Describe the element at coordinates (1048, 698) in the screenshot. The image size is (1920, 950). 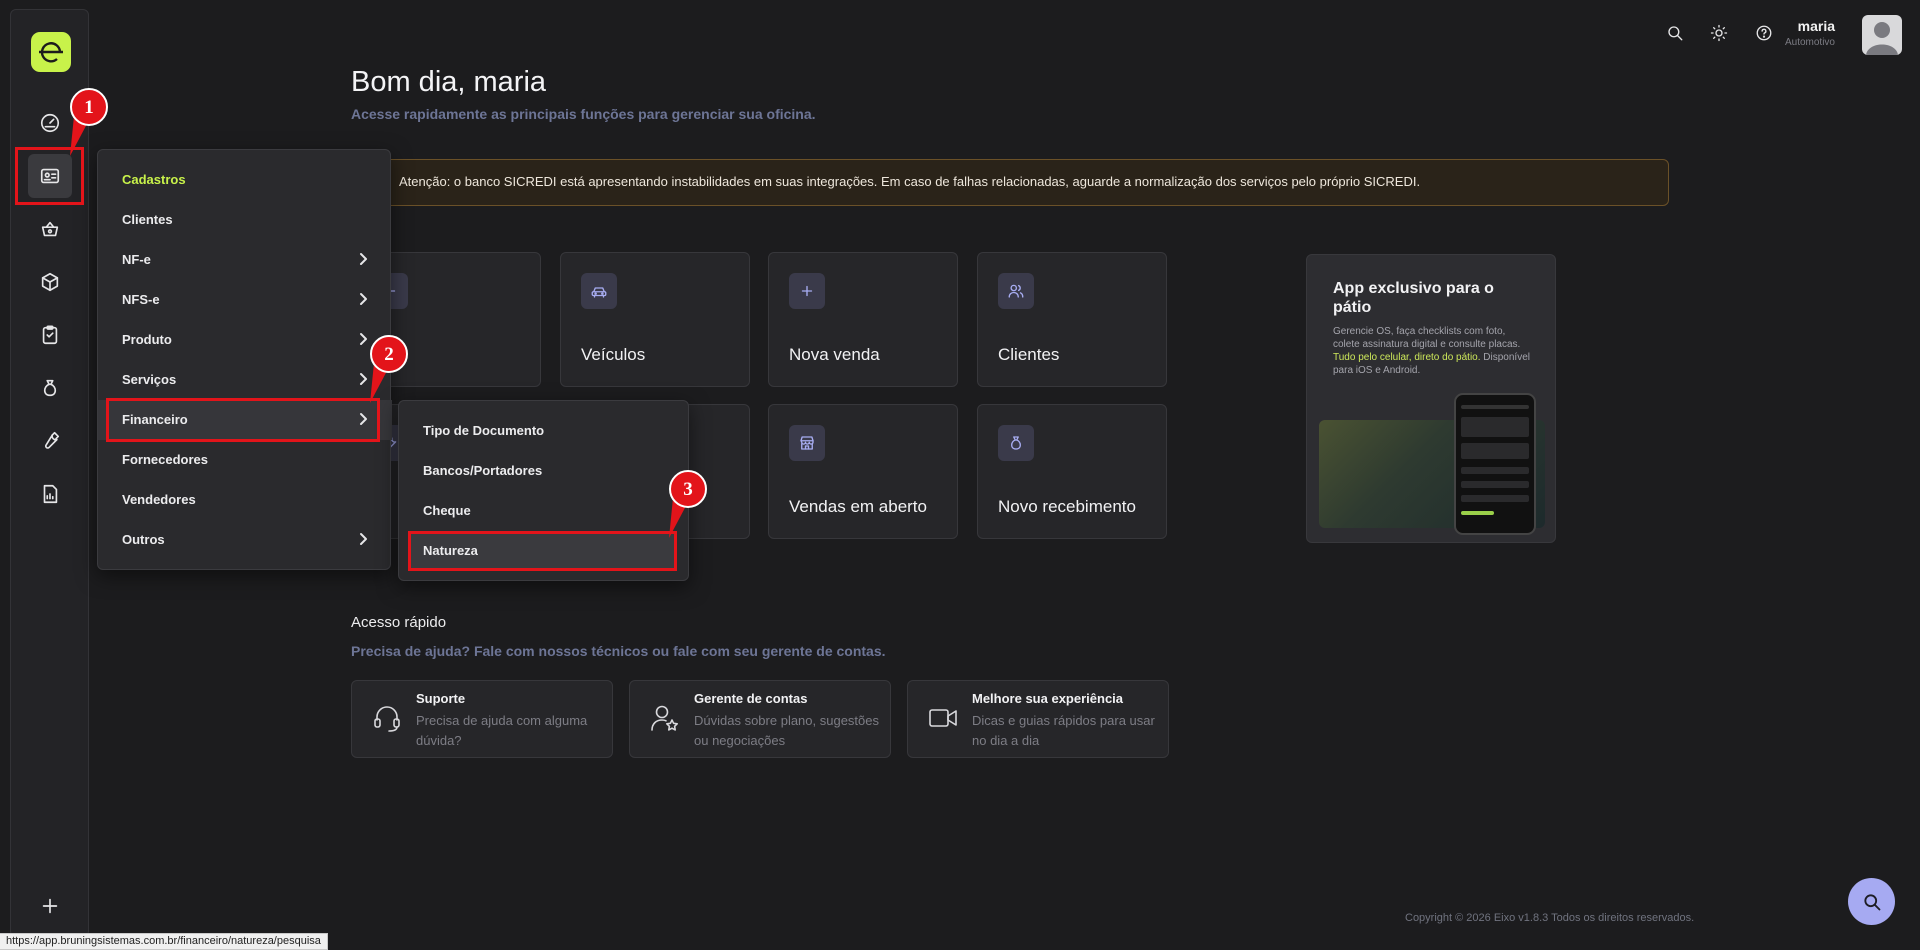
I see `quick-access-title: Melhore sua experiência` at that location.